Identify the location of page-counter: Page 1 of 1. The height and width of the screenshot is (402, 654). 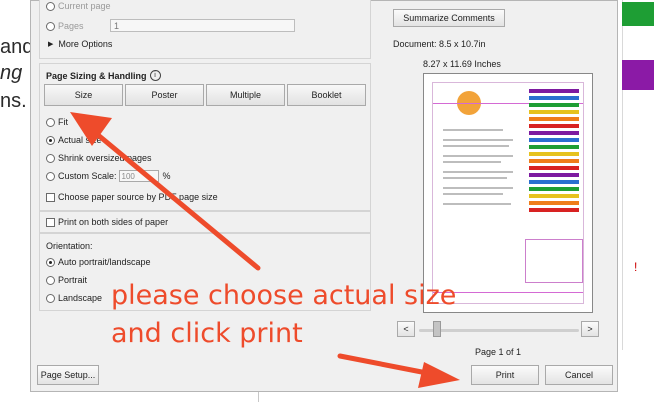
(498, 352).